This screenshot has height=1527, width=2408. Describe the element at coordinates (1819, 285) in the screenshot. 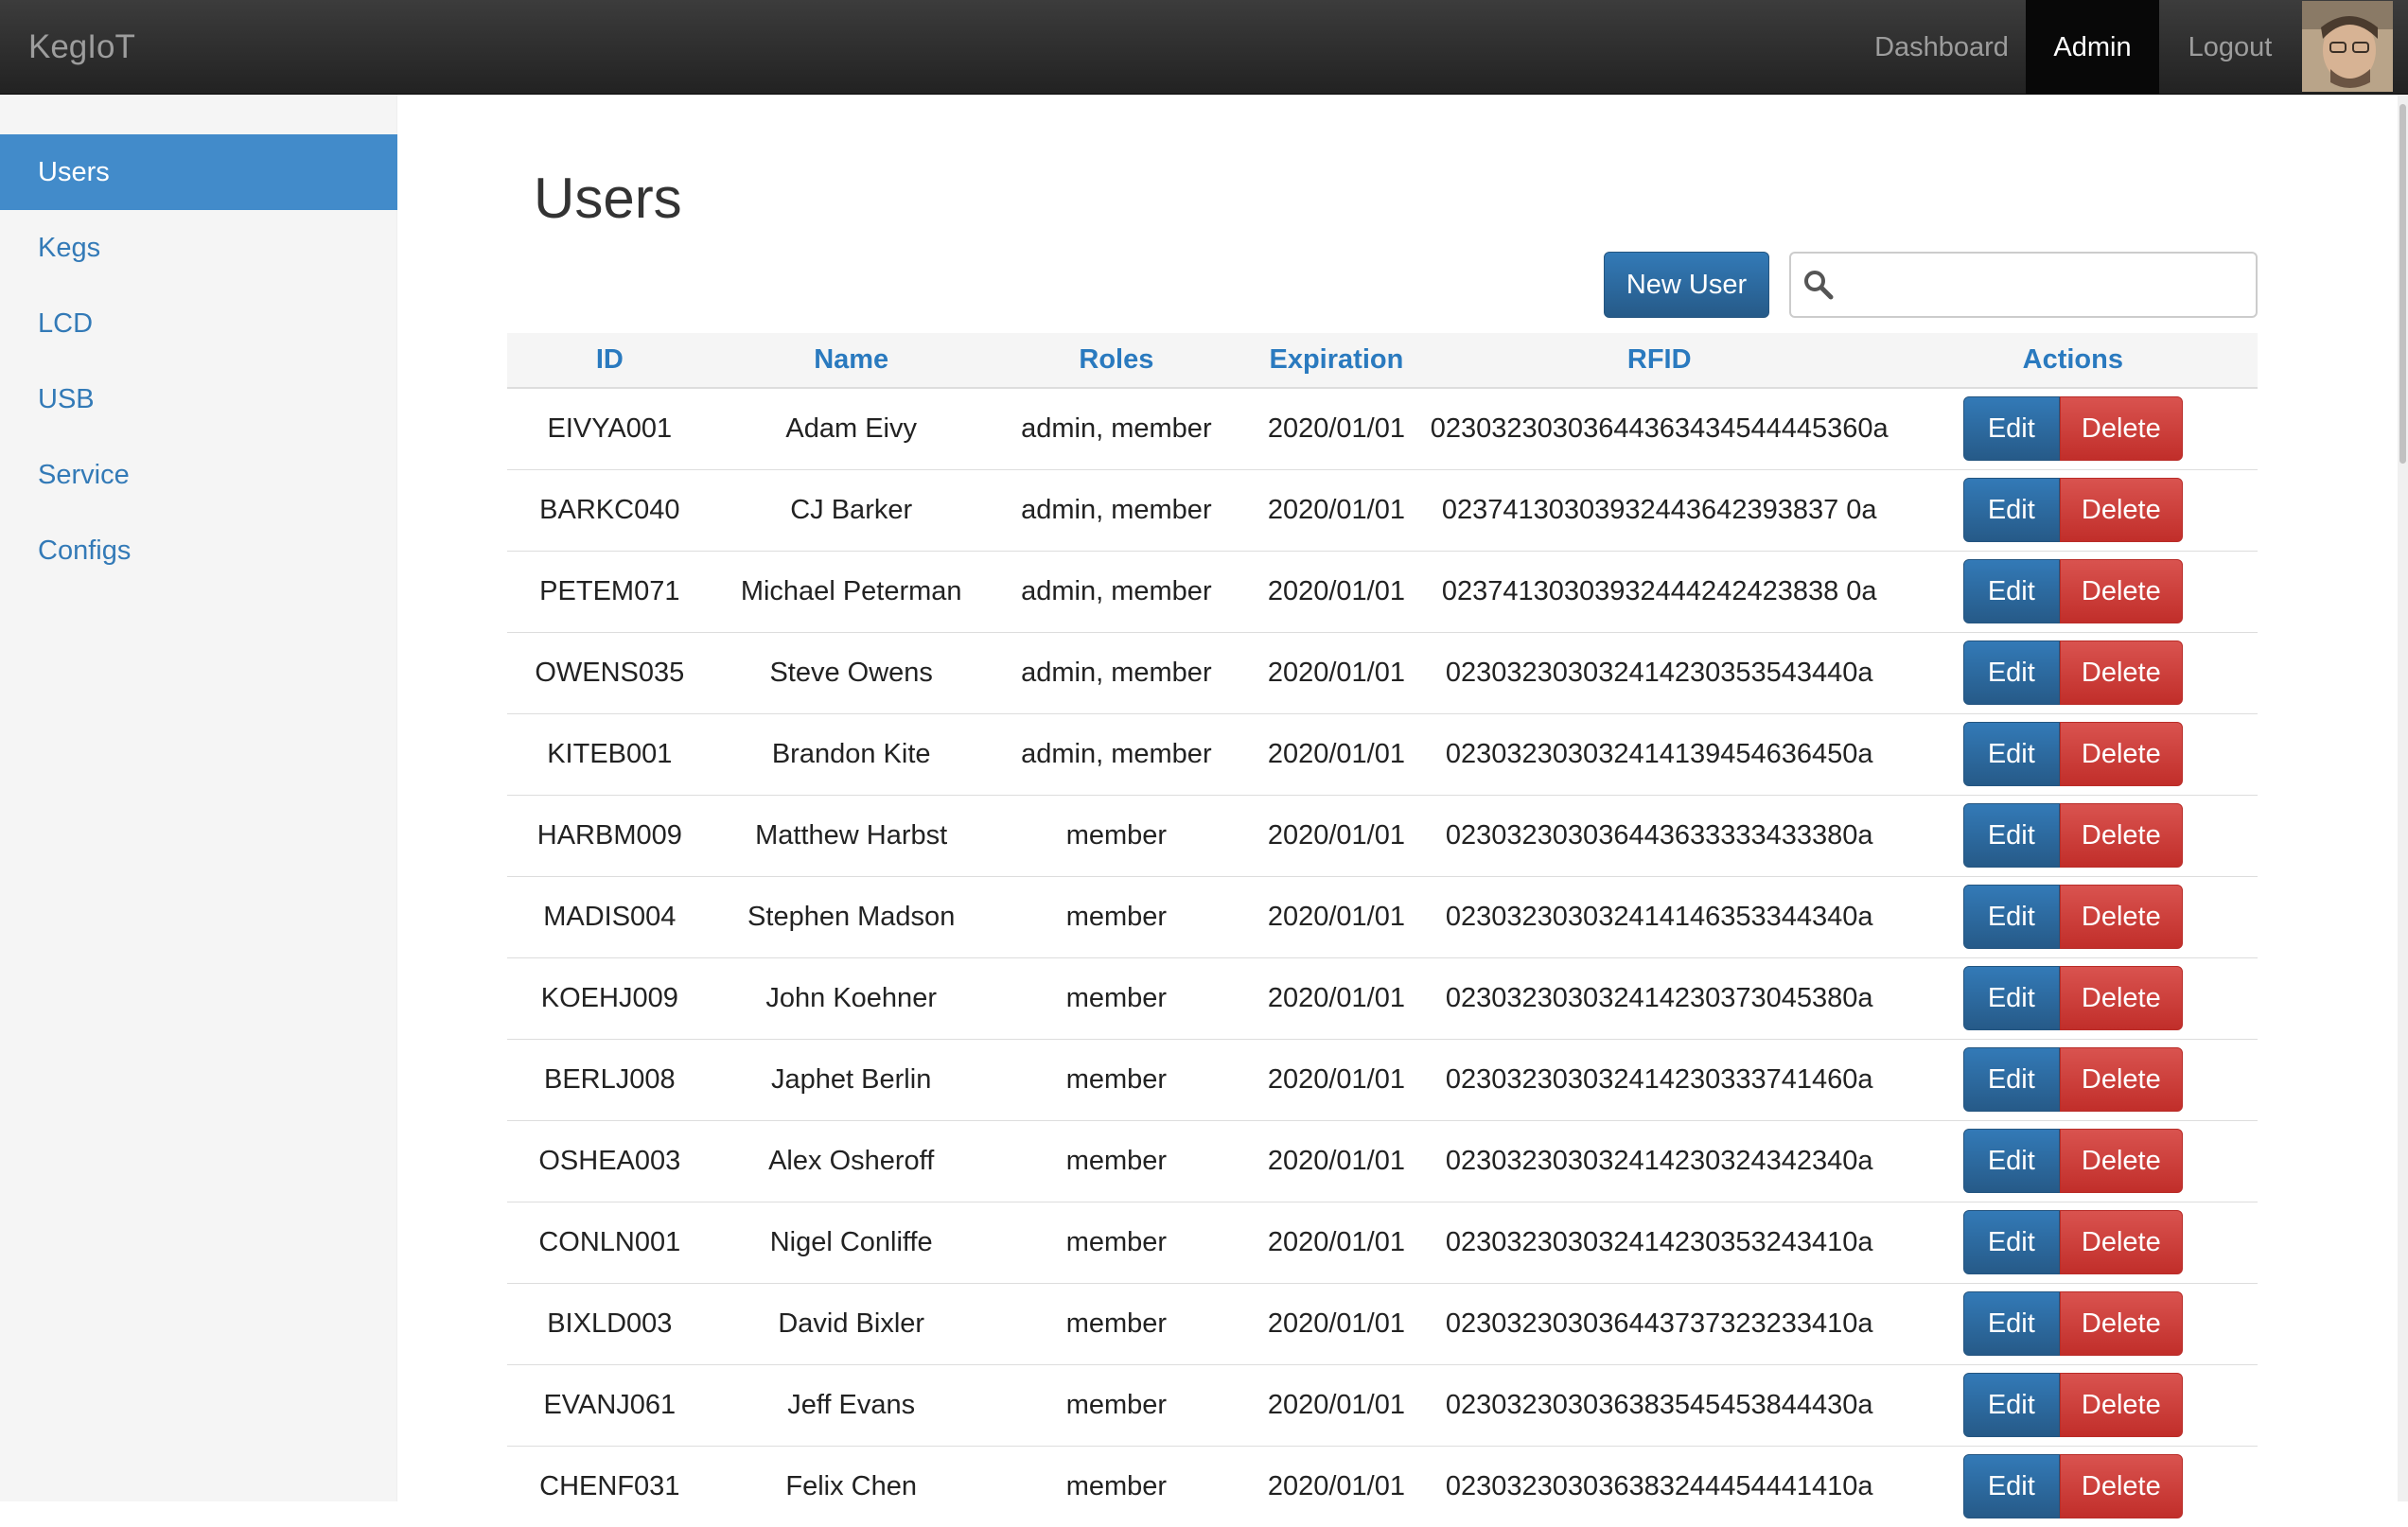

I see `search-icon` at that location.